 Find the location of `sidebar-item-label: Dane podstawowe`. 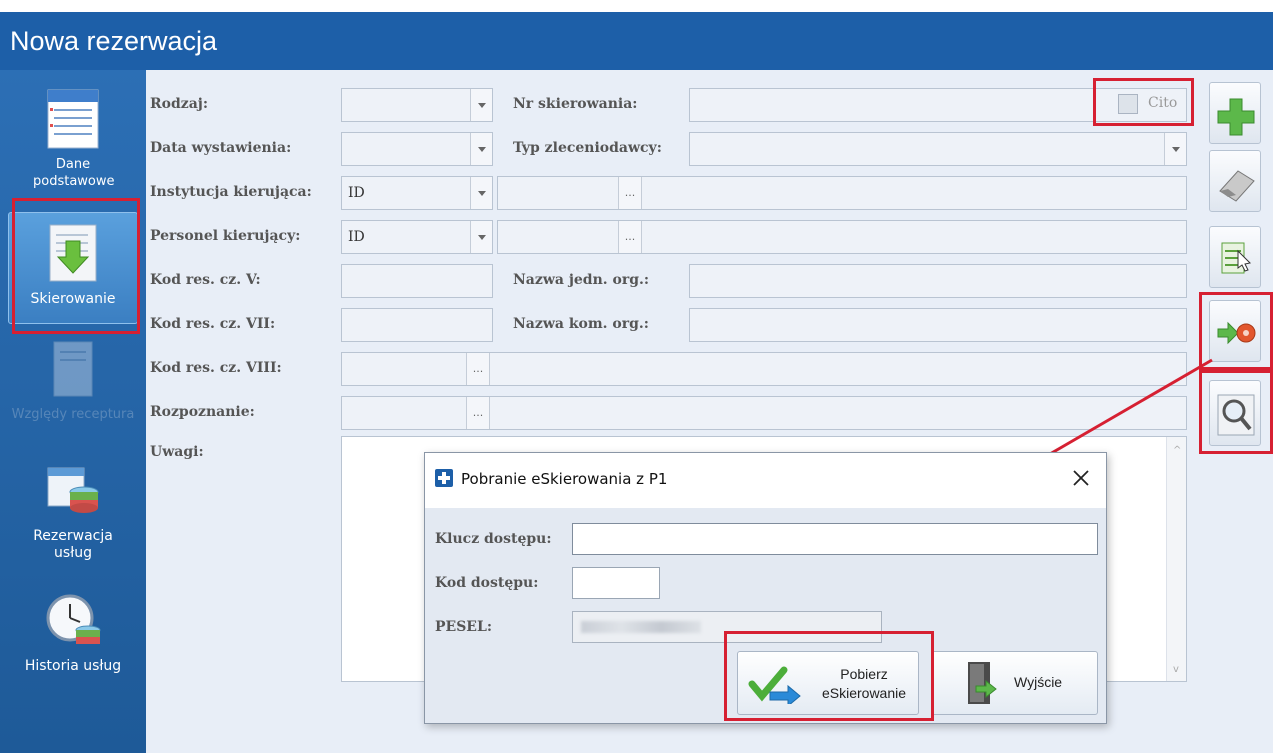

sidebar-item-label: Dane podstawowe is located at coordinates (74, 173).